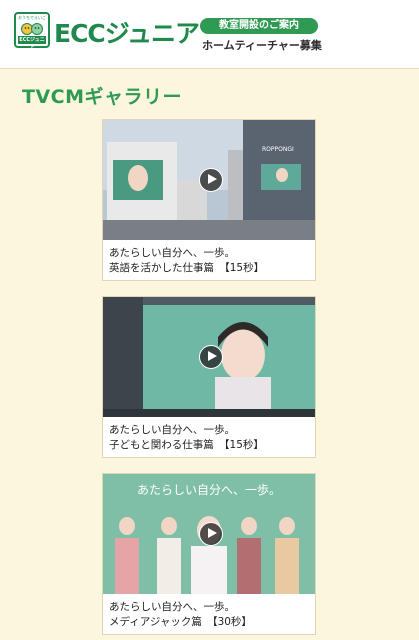  What do you see at coordinates (259, 26) in the screenshot?
I see `school-opening-info-button: 教室開設のご案内` at bounding box center [259, 26].